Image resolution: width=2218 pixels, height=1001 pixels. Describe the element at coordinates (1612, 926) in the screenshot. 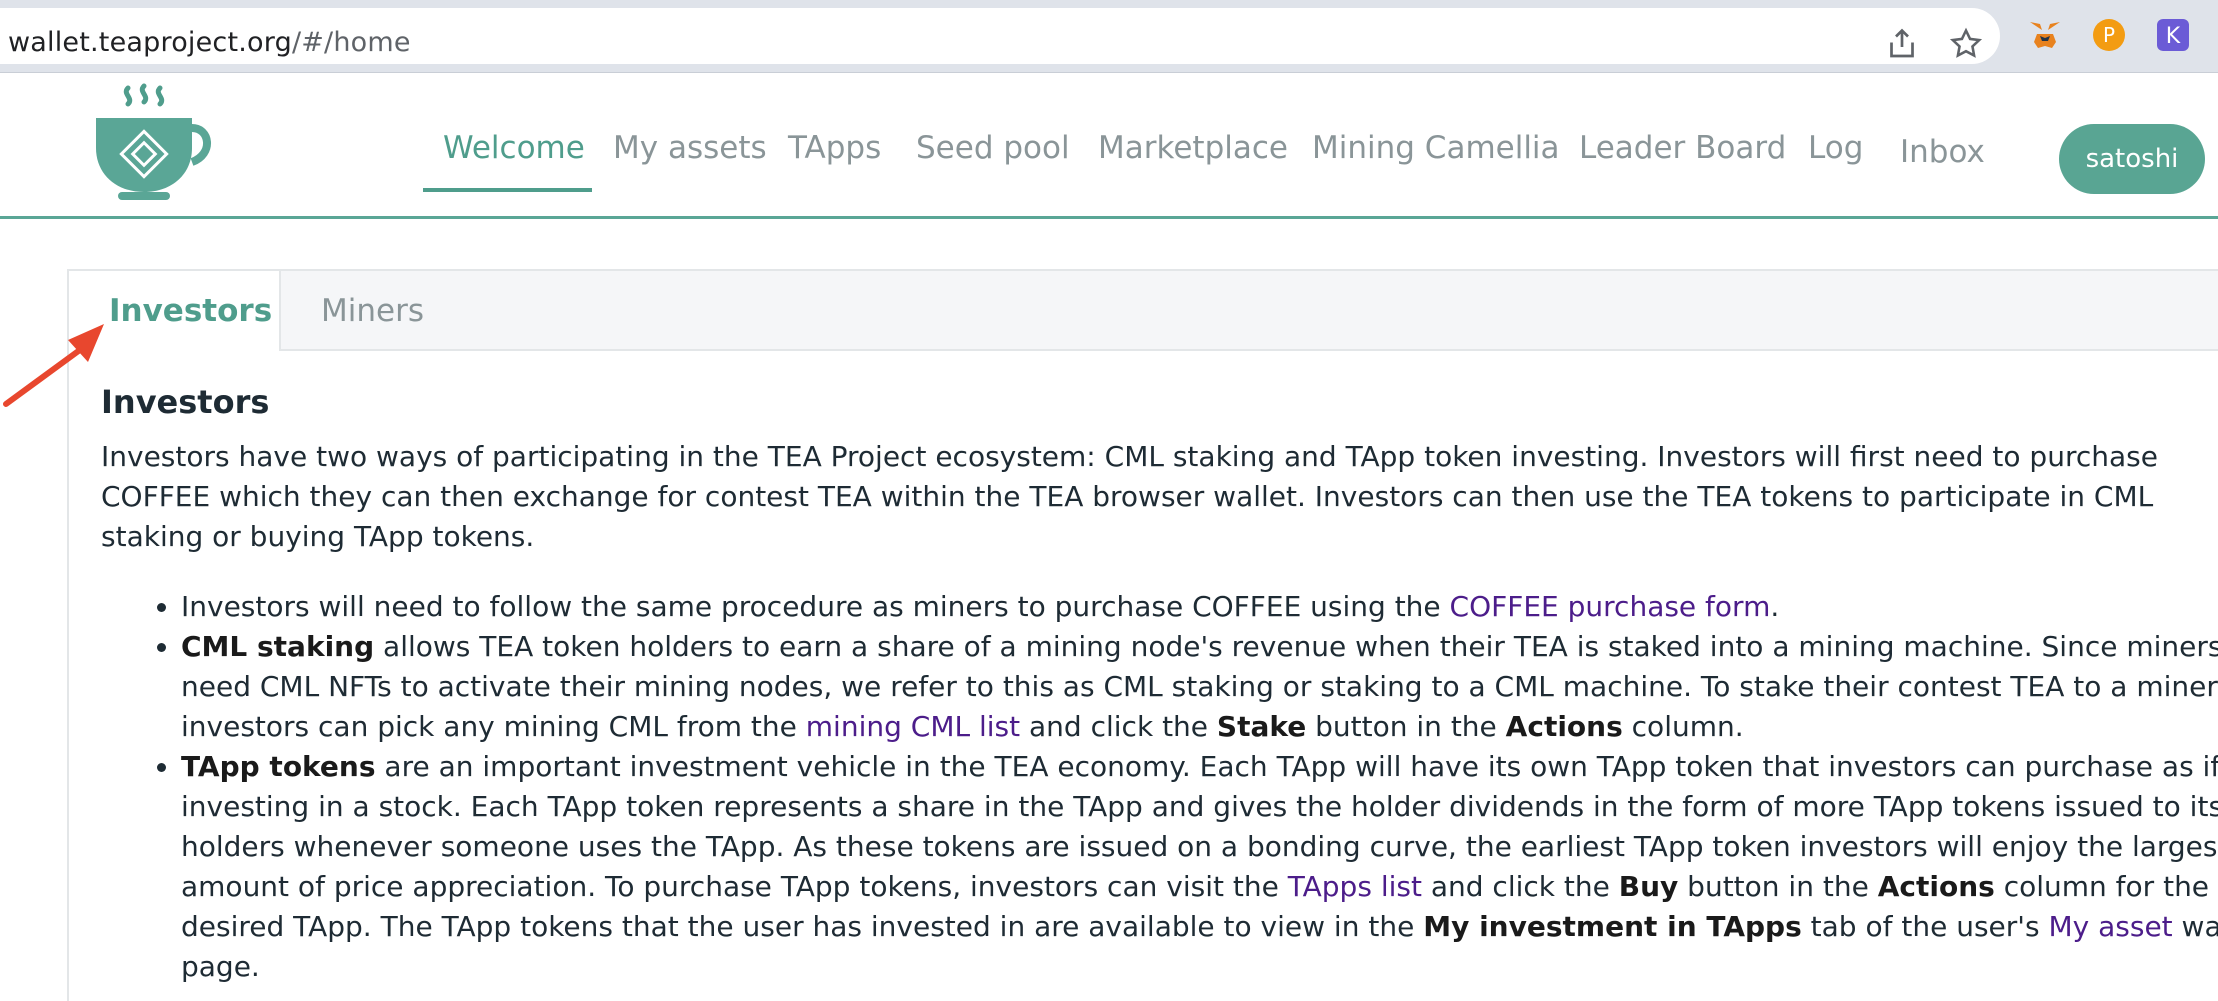

I see `bold-term: My investment in TApps` at that location.